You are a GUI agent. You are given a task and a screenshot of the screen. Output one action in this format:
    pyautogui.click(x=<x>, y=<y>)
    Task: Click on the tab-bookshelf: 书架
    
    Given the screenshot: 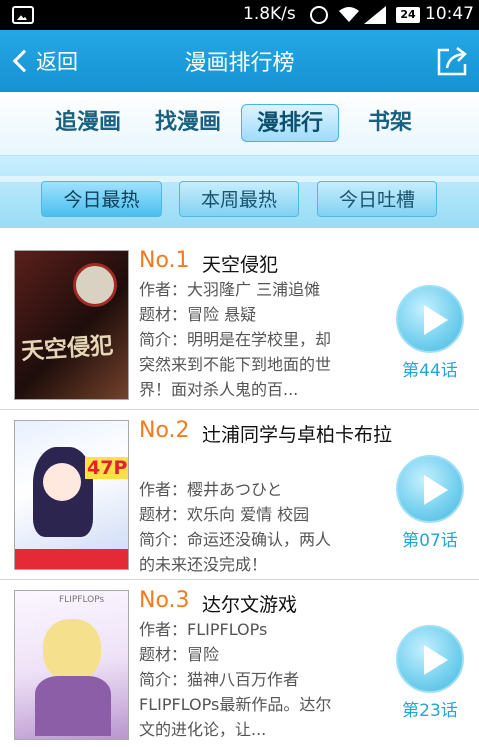 What is the action you would take?
    pyautogui.click(x=390, y=123)
    